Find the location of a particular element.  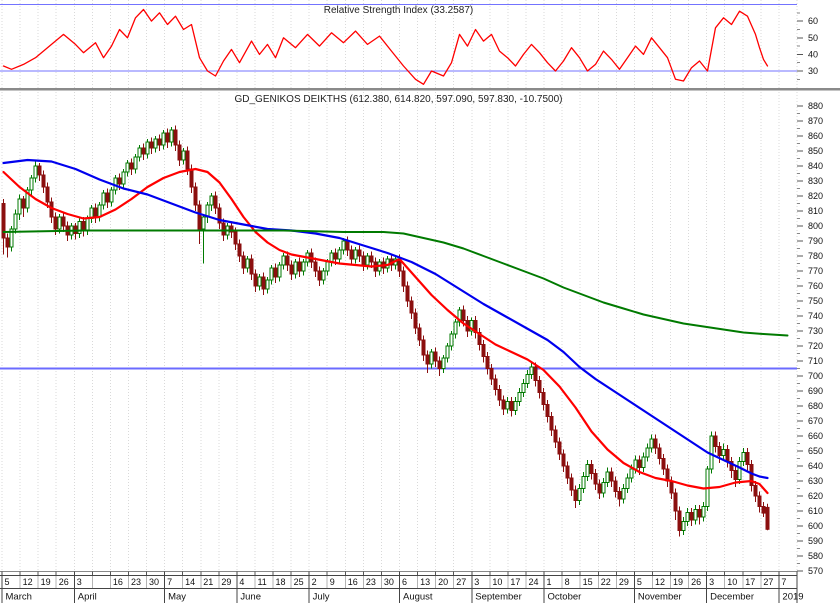

week-label: 20 is located at coordinates (443, 582).